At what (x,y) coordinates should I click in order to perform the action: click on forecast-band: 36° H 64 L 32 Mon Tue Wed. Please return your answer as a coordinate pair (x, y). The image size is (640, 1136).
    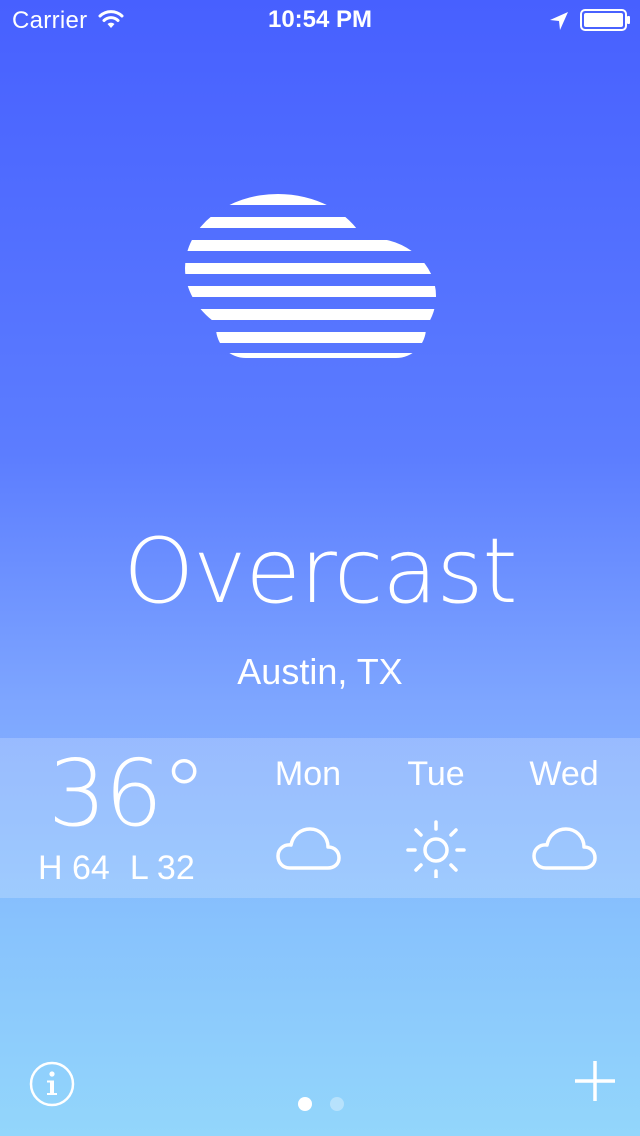
    Looking at the image, I should click on (320, 818).